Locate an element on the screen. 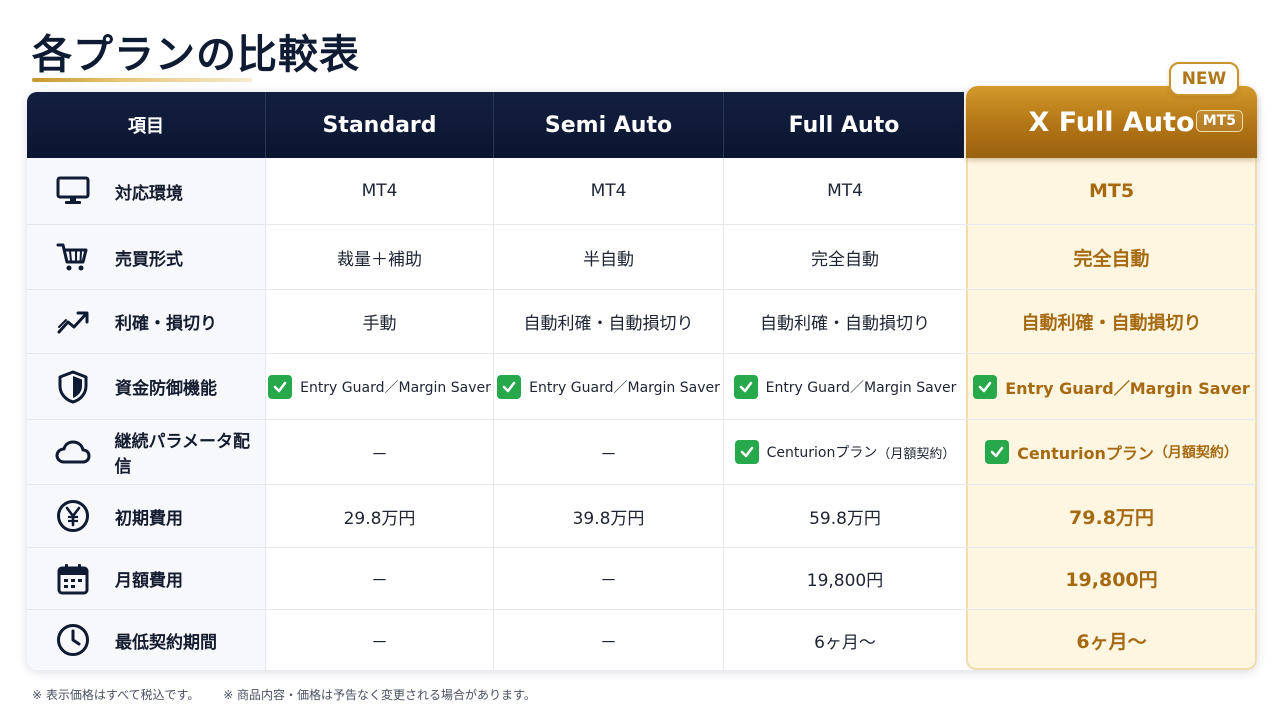 The width and height of the screenshot is (1280, 720). page-title: 各プランの比較表 is located at coordinates (196, 55).